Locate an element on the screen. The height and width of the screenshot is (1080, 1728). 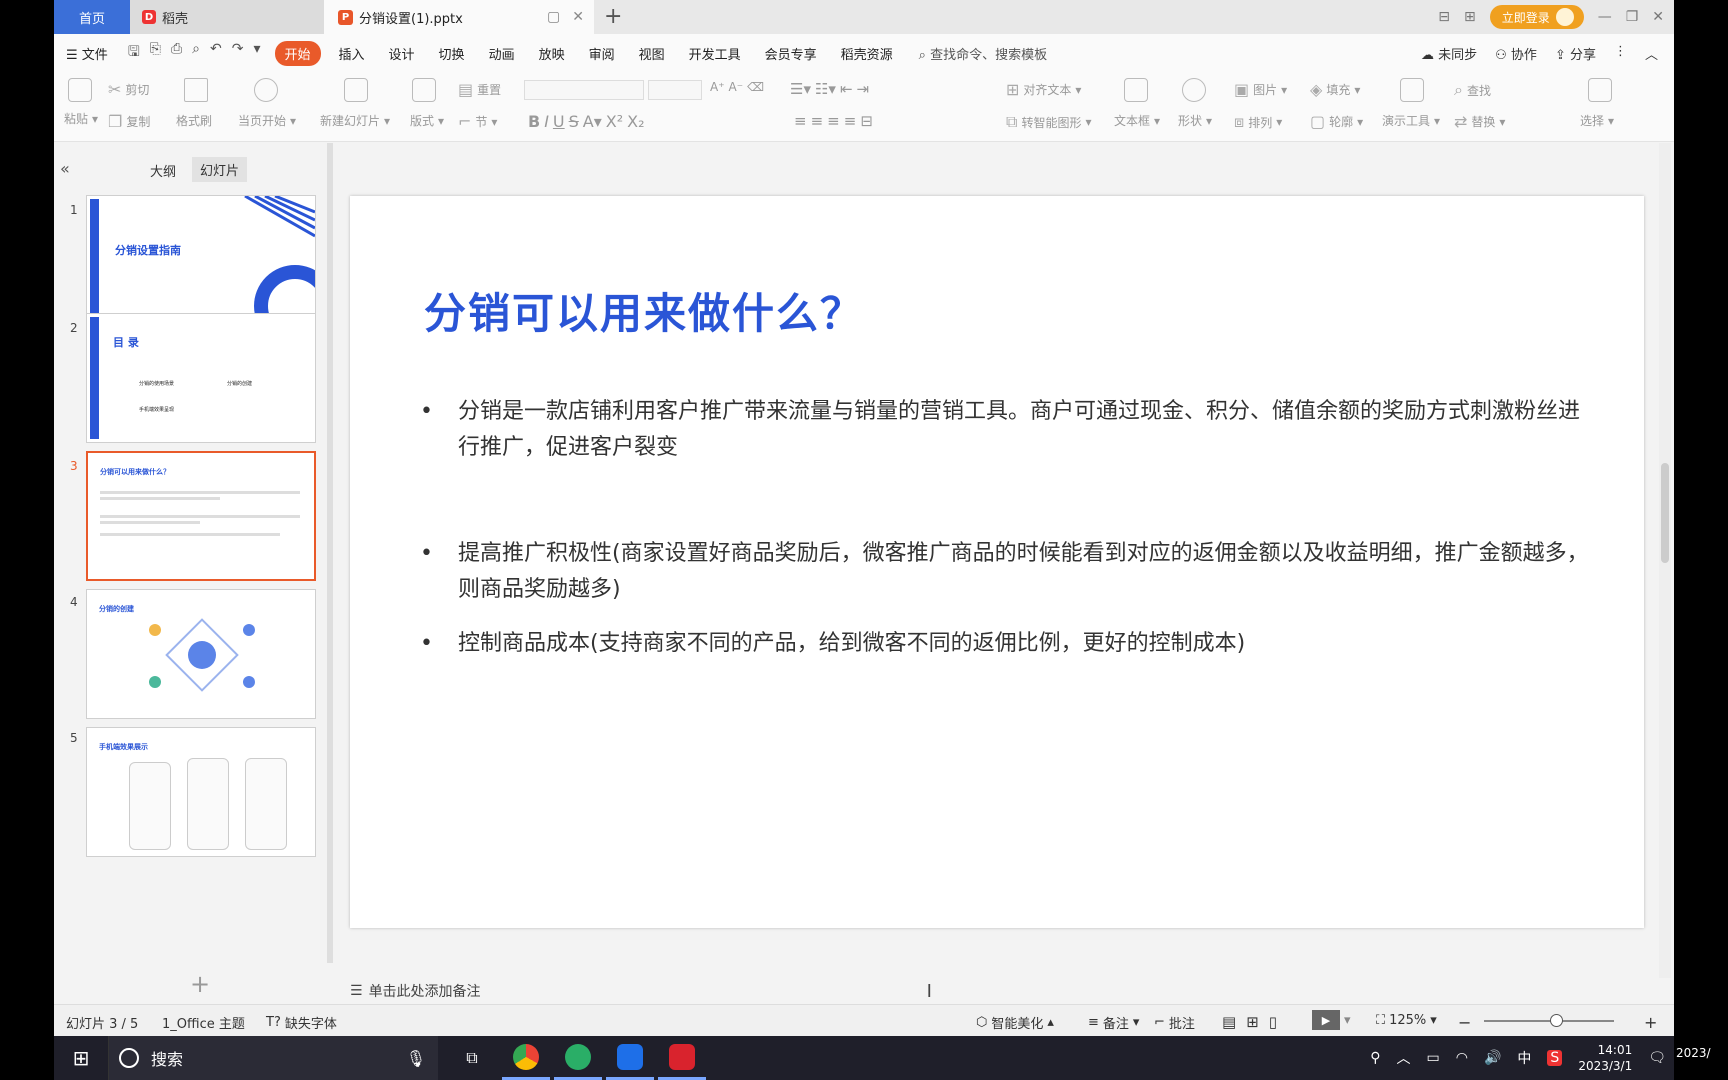
customize-icon: ▾ is located at coordinates (256, 53).